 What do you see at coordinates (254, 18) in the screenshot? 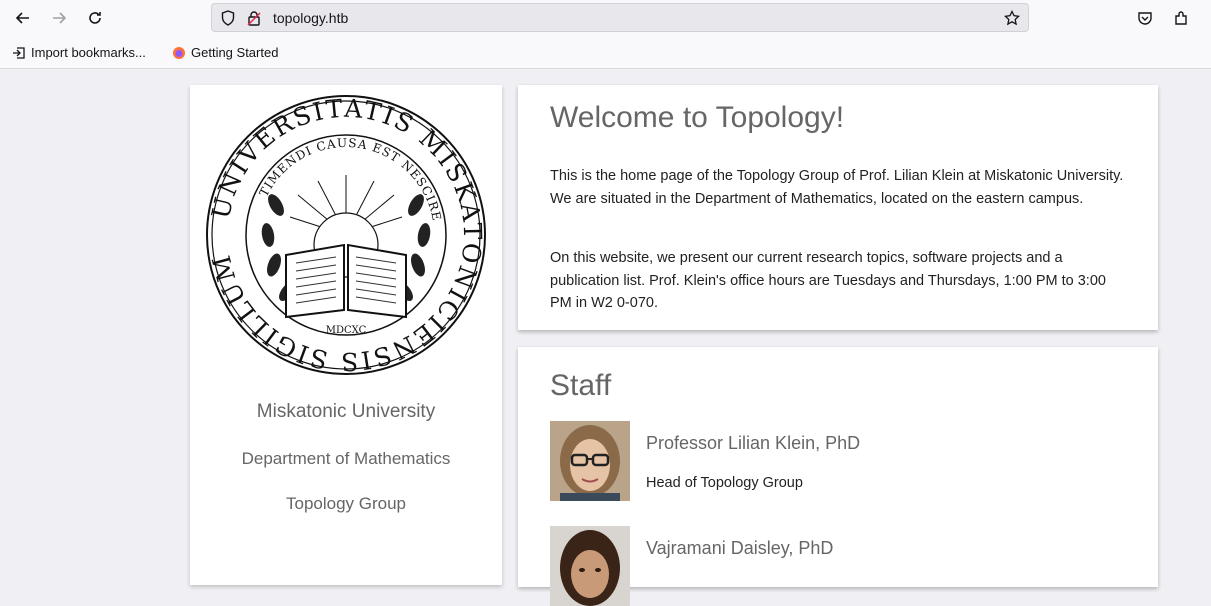
I see `lock-icon` at bounding box center [254, 18].